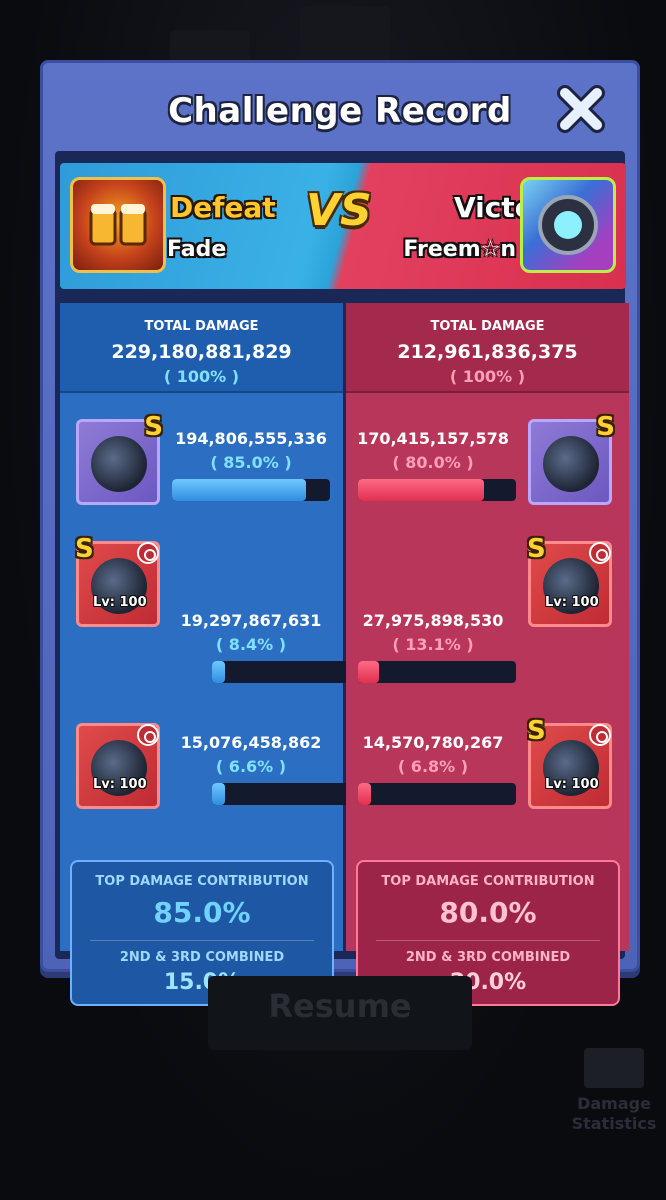 This screenshot has width=666, height=1200. What do you see at coordinates (614, 1123) in the screenshot?
I see `damage-statistics-label-2: Statistics` at bounding box center [614, 1123].